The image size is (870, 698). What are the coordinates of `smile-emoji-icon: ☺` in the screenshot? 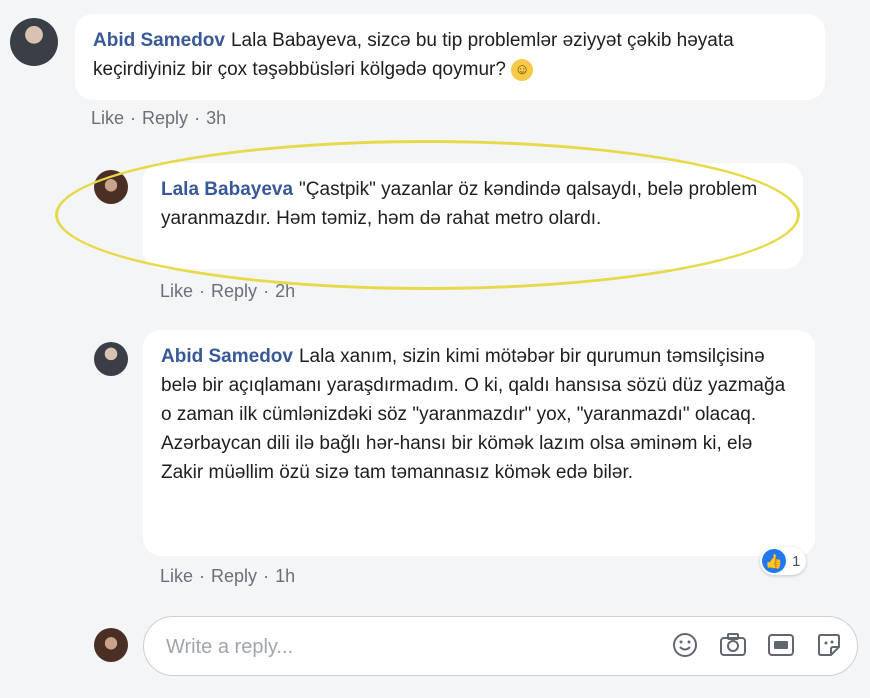 It's located at (522, 69).